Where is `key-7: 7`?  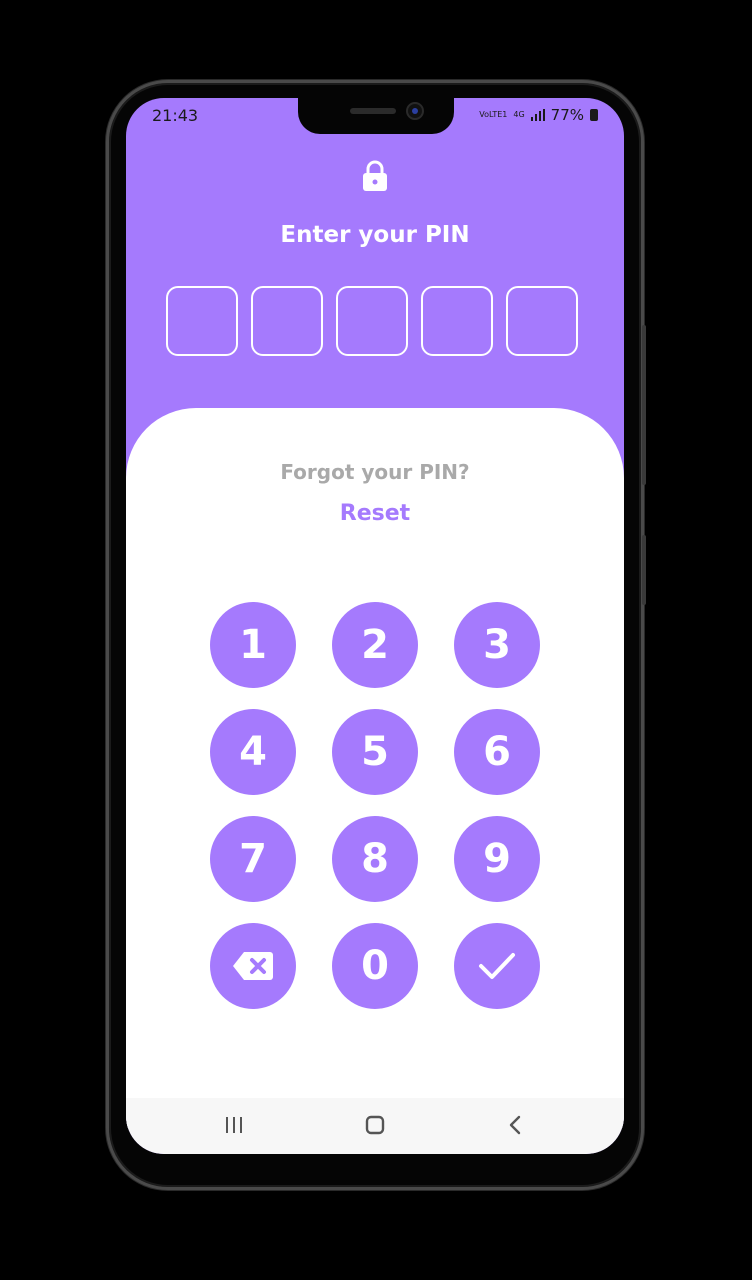
key-7: 7 is located at coordinates (253, 859).